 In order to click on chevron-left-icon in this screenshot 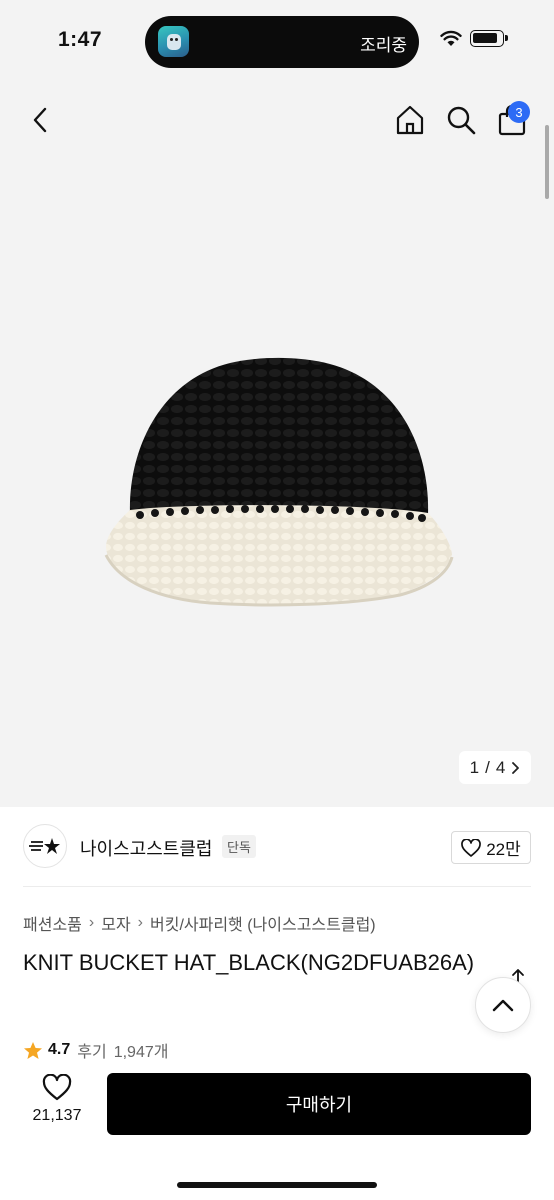, I will do `click(40, 120)`.